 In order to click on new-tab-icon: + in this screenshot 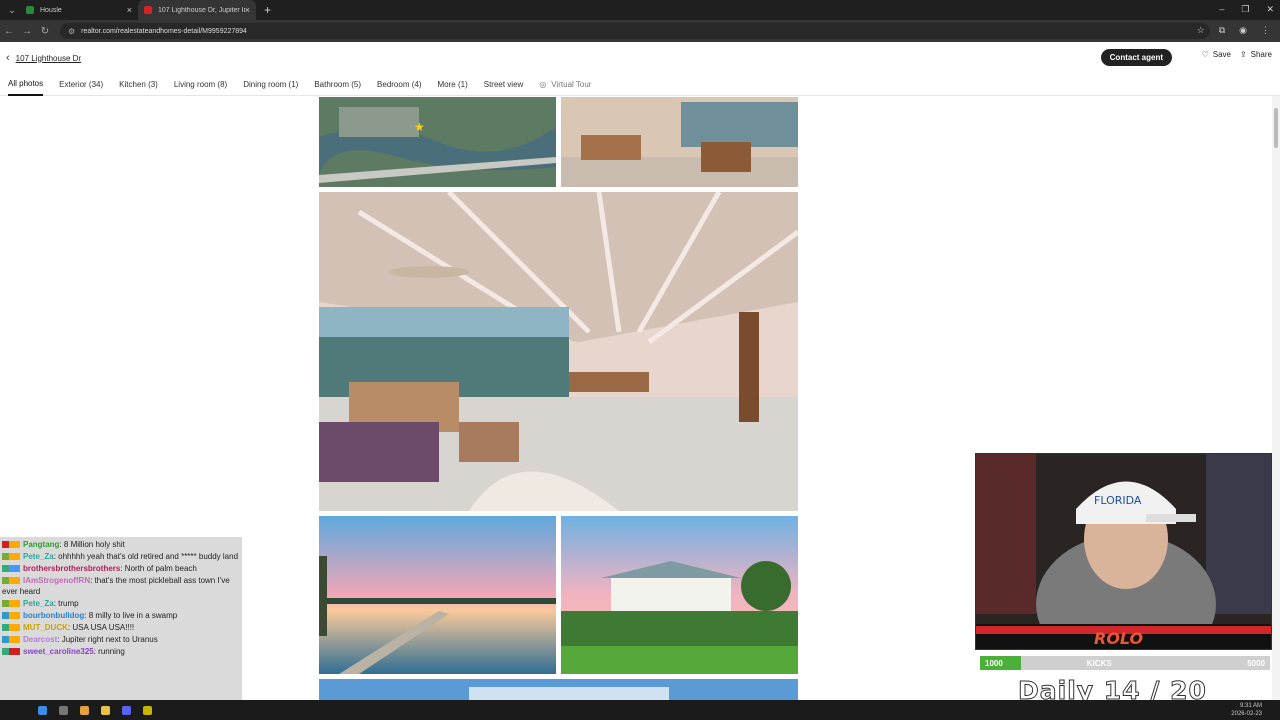, I will do `click(267, 10)`.